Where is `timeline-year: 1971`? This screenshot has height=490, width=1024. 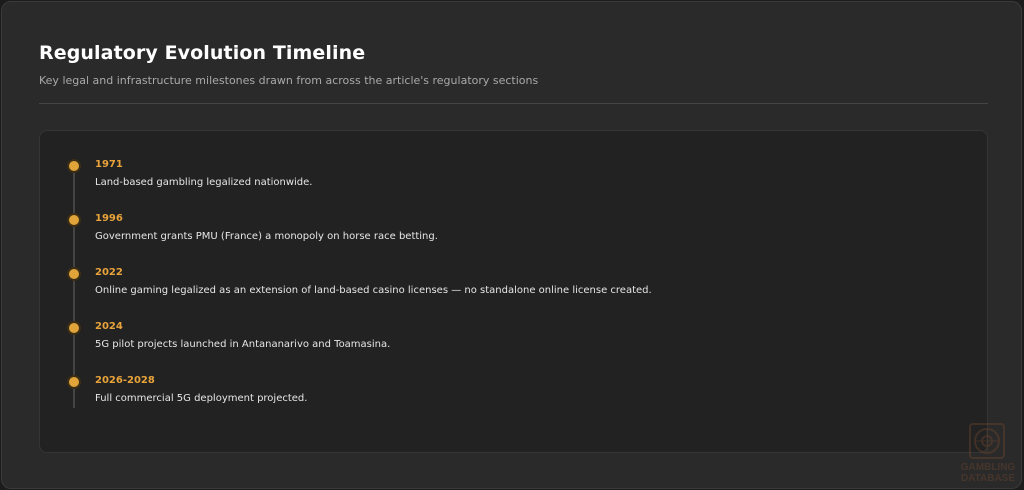
timeline-year: 1971 is located at coordinates (109, 164).